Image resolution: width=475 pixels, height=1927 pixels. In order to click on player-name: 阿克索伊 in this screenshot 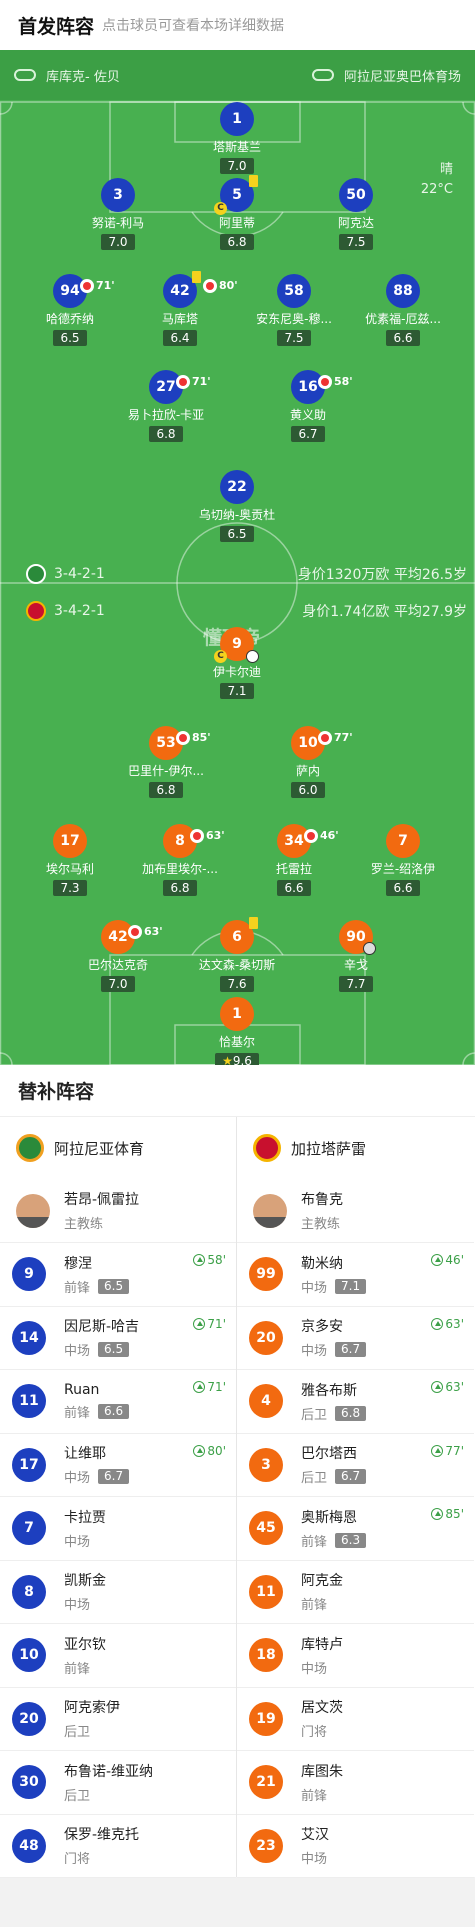, I will do `click(92, 1708)`.